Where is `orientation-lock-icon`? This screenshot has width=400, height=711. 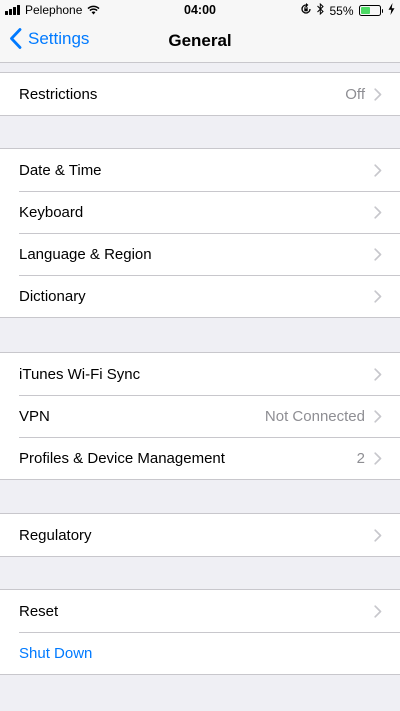 orientation-lock-icon is located at coordinates (306, 10).